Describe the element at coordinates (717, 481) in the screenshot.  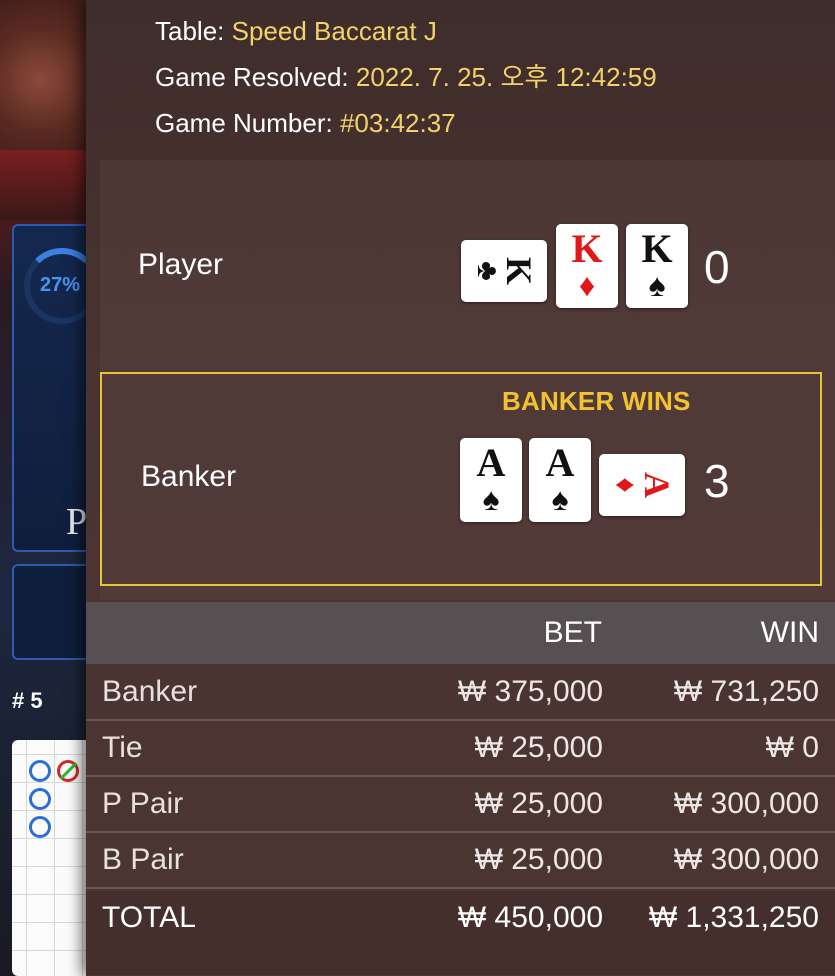
I see `banker-score: 3` at that location.